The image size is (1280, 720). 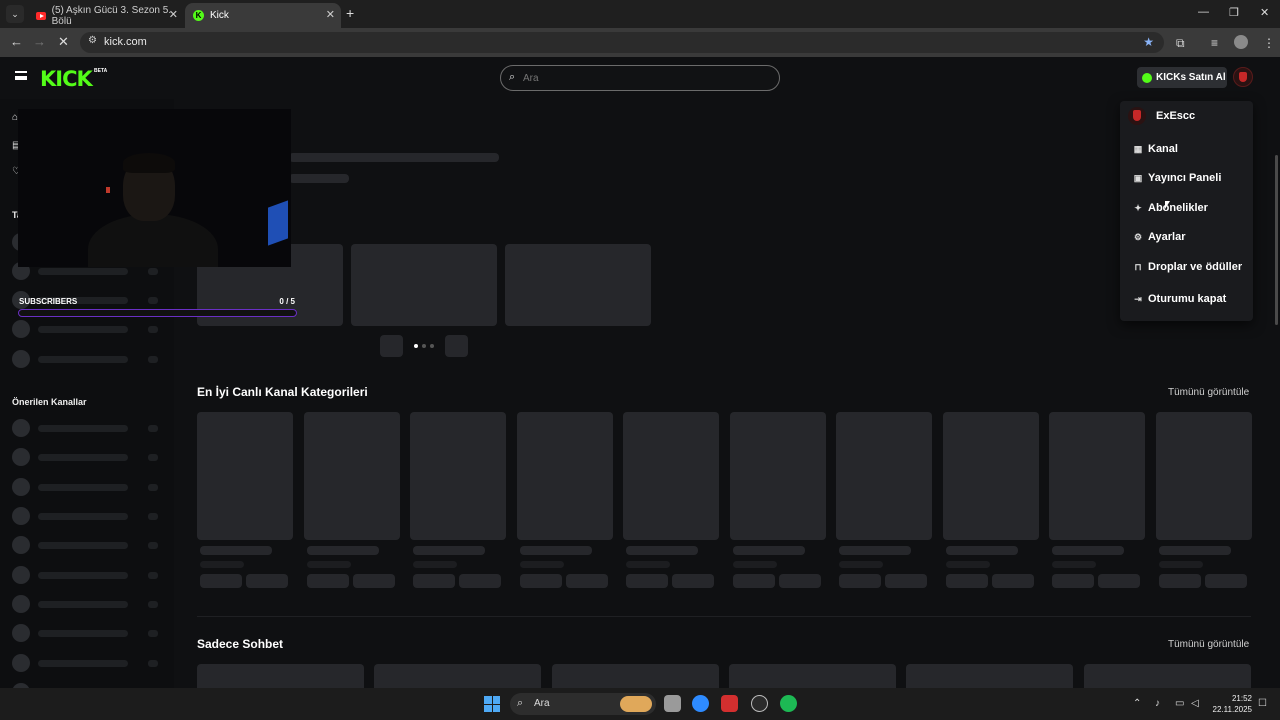 I want to click on tray-overflow-icon: ⌃, so click(x=1137, y=703).